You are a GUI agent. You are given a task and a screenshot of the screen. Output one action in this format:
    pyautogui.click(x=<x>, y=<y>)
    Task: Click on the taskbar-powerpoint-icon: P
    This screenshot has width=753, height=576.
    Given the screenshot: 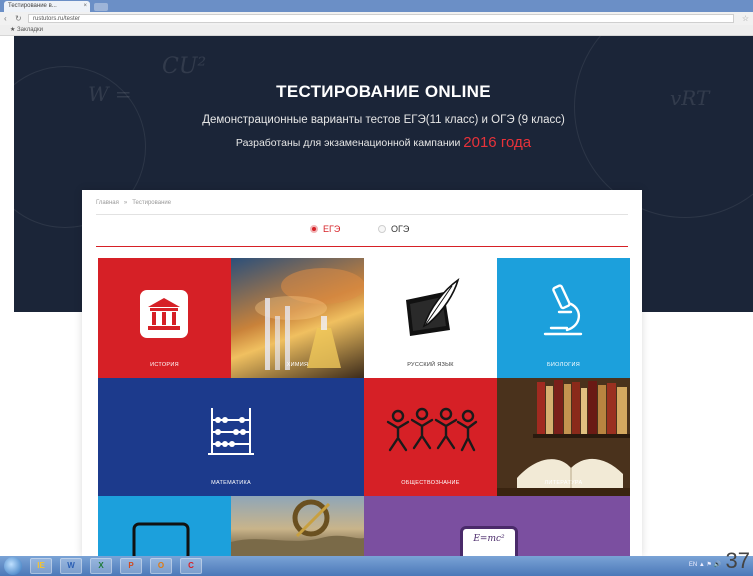 What is the action you would take?
    pyautogui.click(x=131, y=566)
    